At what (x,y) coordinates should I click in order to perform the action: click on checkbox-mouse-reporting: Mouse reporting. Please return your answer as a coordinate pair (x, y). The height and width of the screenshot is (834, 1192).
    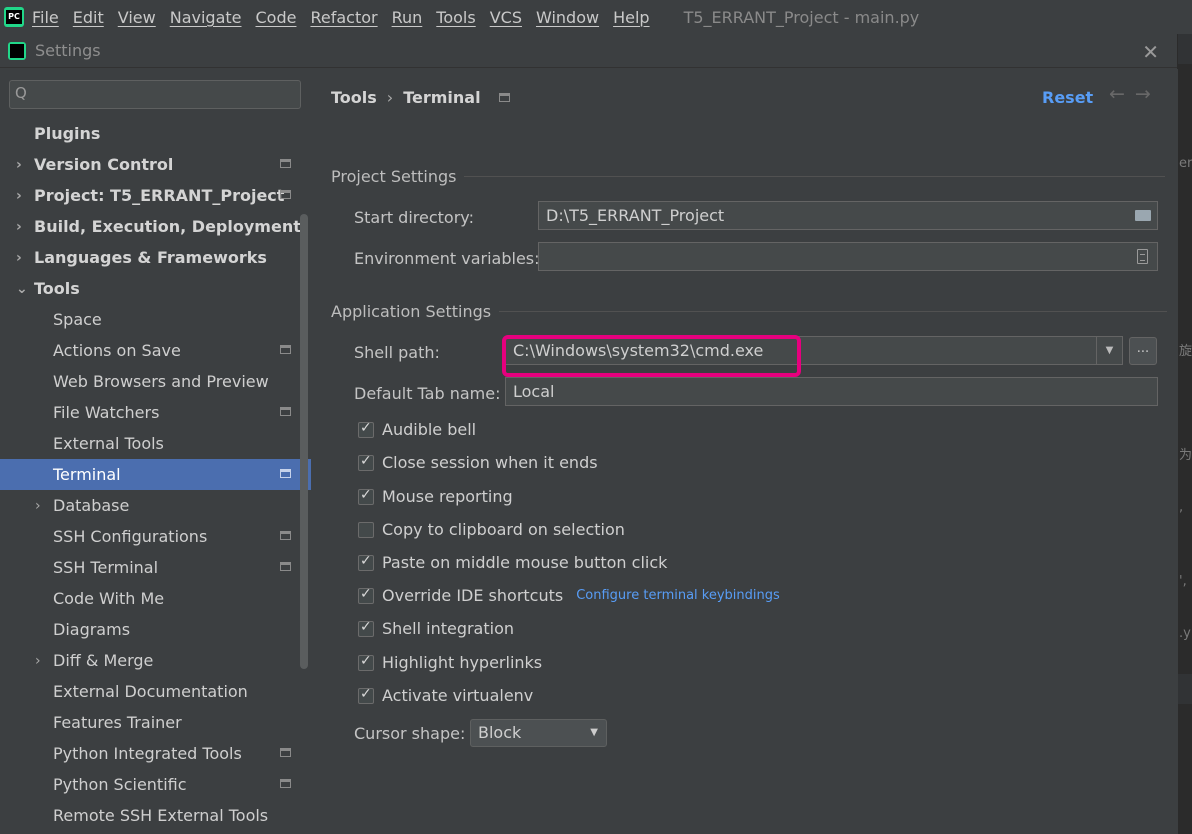
    Looking at the image, I should click on (435, 496).